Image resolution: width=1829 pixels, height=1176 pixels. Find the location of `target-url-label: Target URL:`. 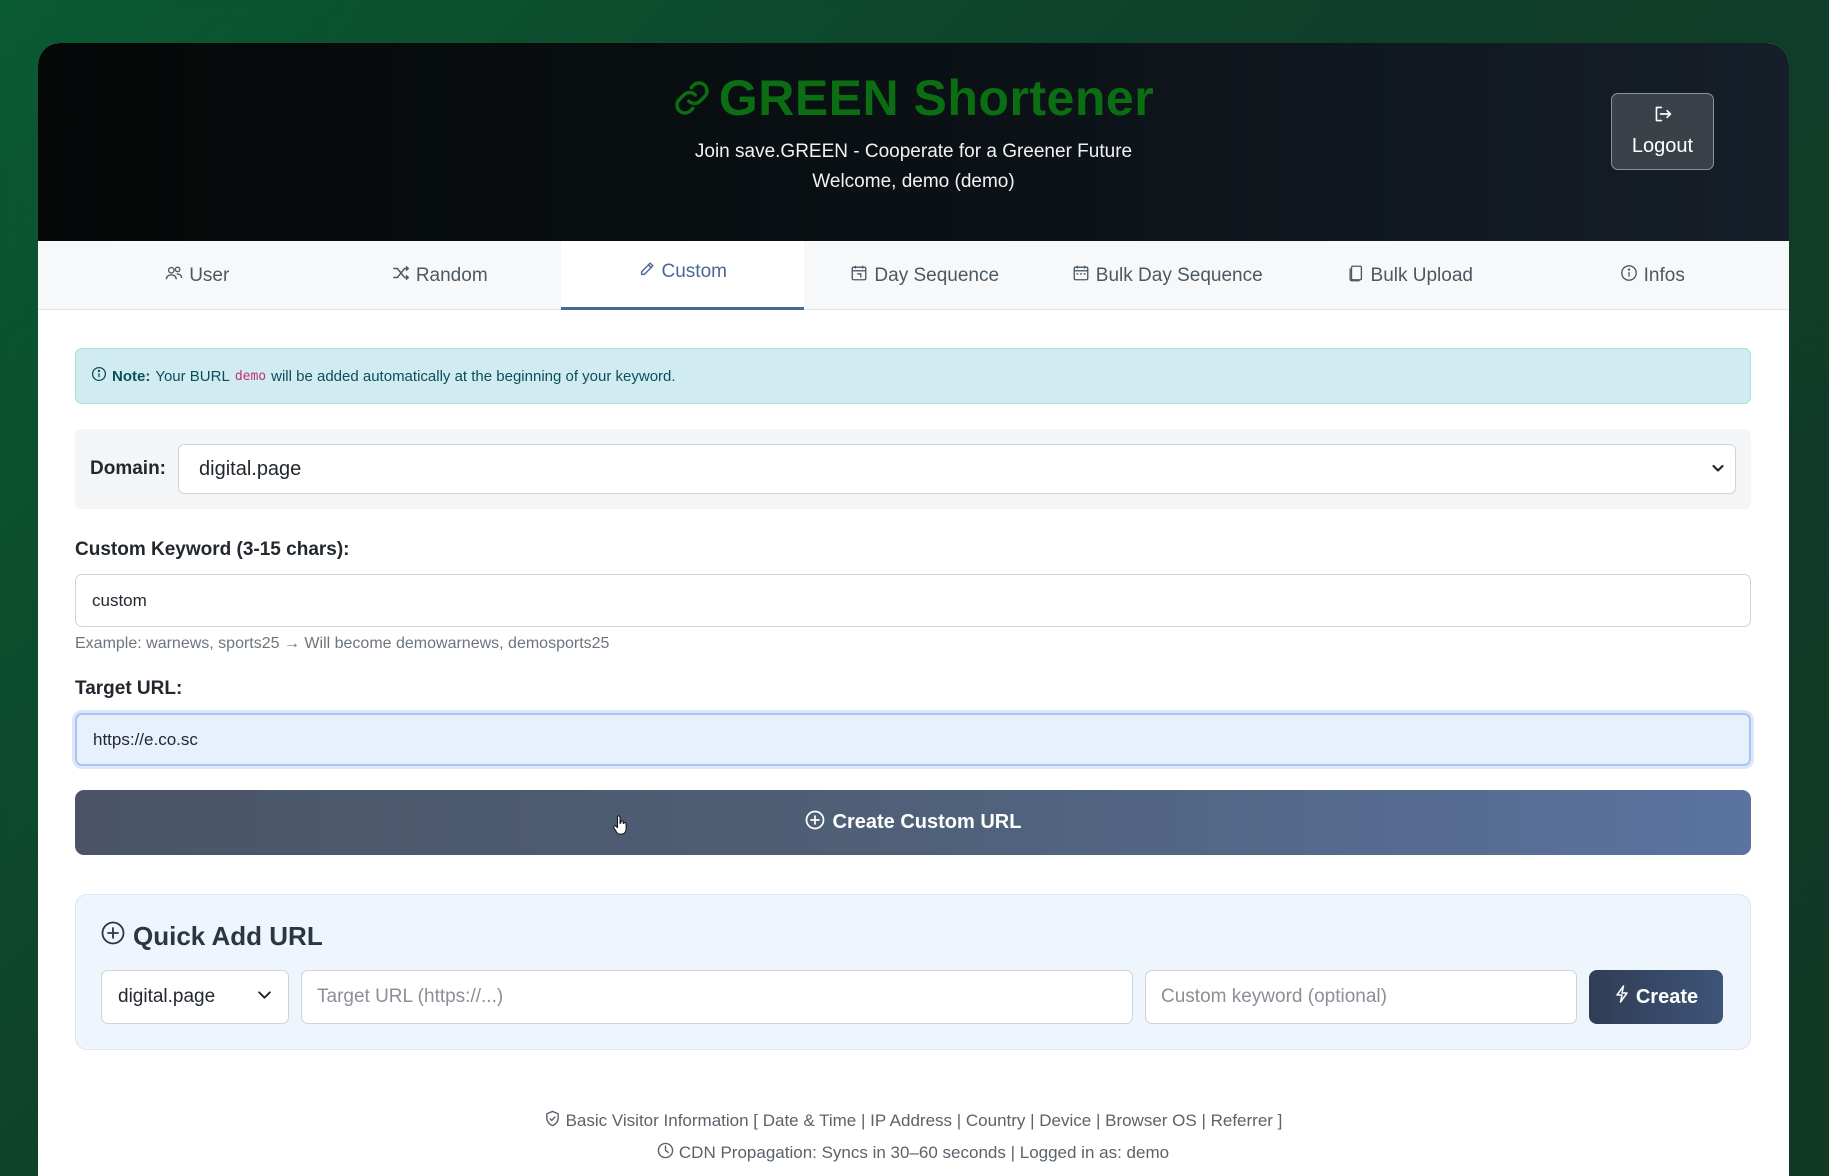

target-url-label: Target URL: is located at coordinates (129, 688).